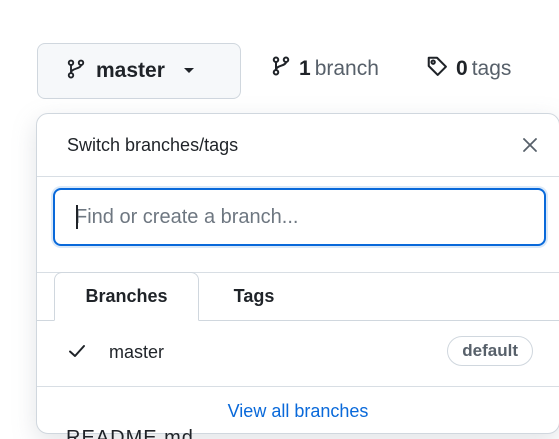 Image resolution: width=559 pixels, height=439 pixels. Describe the element at coordinates (77, 217) in the screenshot. I see `text-cursor` at that location.